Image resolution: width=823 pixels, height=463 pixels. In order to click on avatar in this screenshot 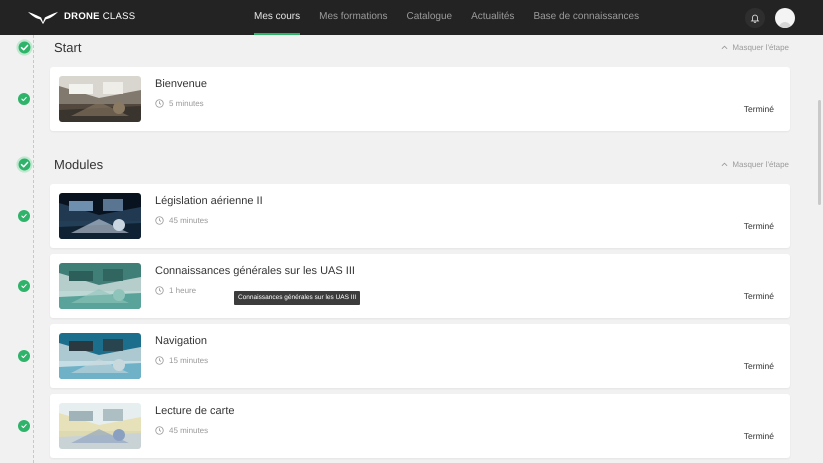, I will do `click(785, 18)`.